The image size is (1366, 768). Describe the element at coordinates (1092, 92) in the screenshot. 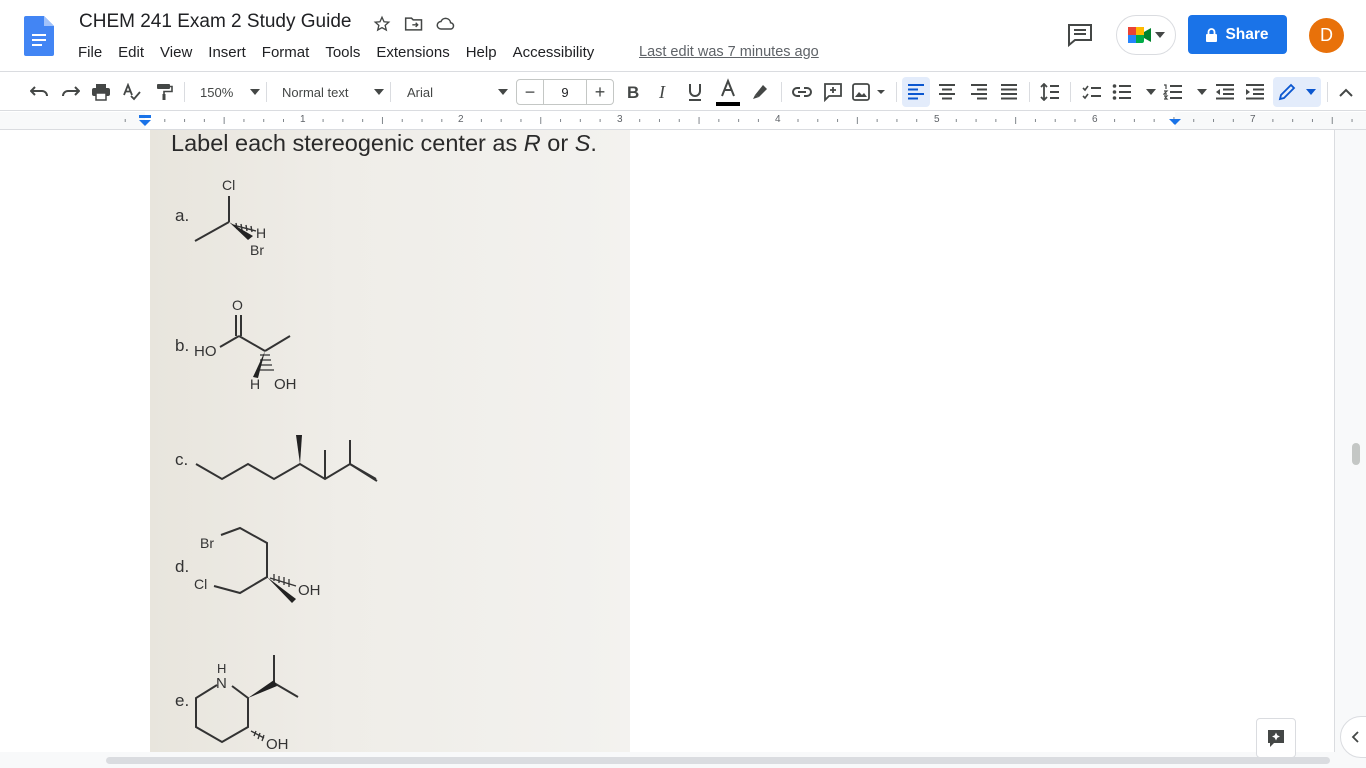

I see `checklist-icon` at that location.